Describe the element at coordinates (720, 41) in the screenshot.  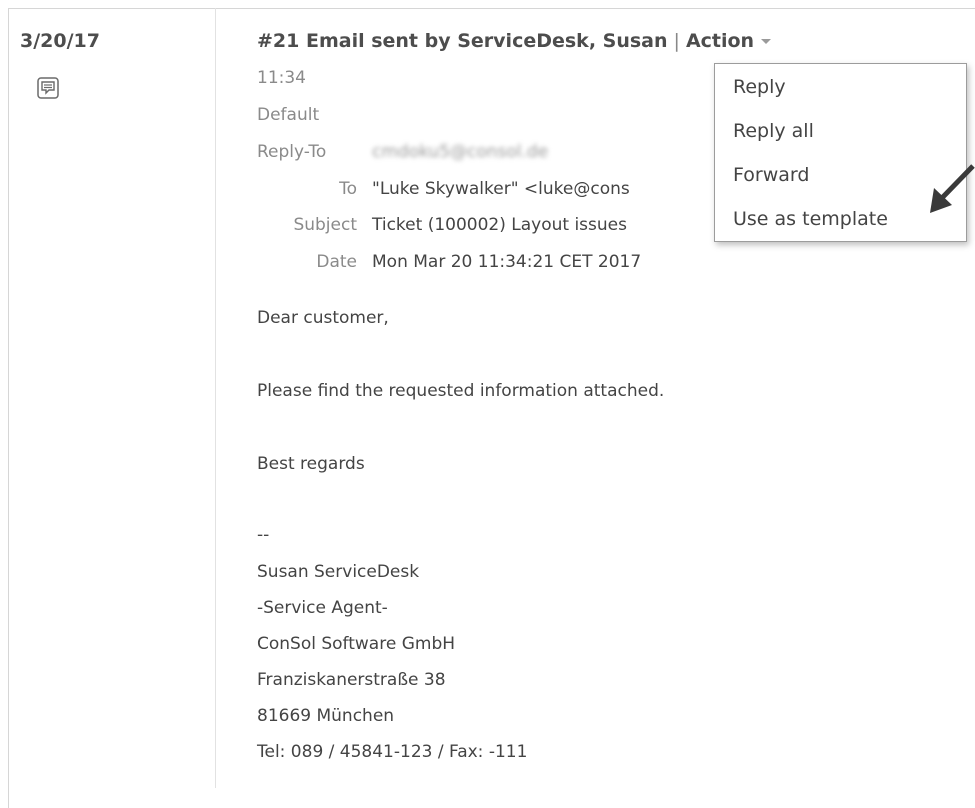
I see `action-label: Action` at that location.